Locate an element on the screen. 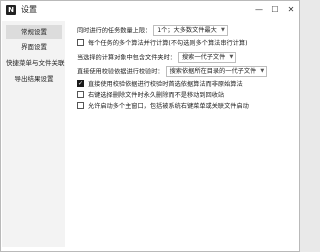 The height and width of the screenshot is (252, 320). folder-handling-row: 当选择的计算对象中包含文件夹时： 搜索一代子文件 ▼ is located at coordinates (157, 57).